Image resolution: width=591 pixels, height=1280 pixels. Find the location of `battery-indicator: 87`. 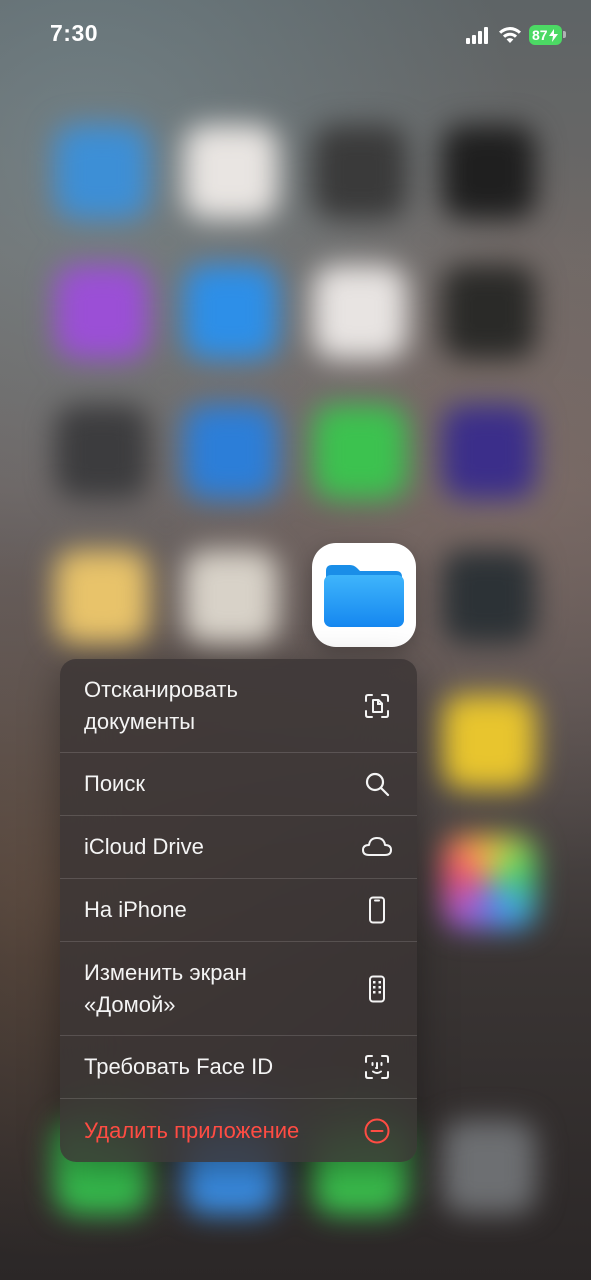

battery-indicator: 87 is located at coordinates (545, 35).